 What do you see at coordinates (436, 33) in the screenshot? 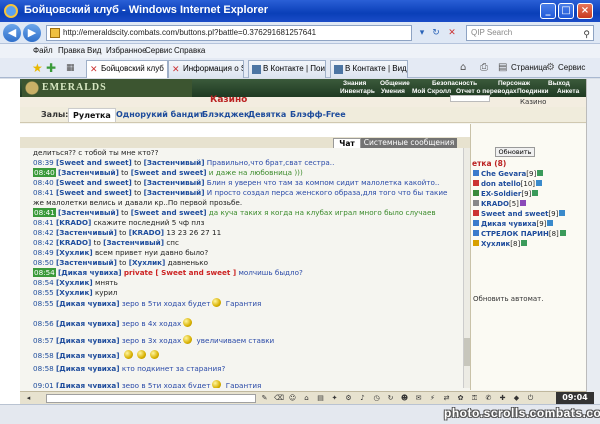
I see `refresh-icon: ↻` at bounding box center [436, 33].